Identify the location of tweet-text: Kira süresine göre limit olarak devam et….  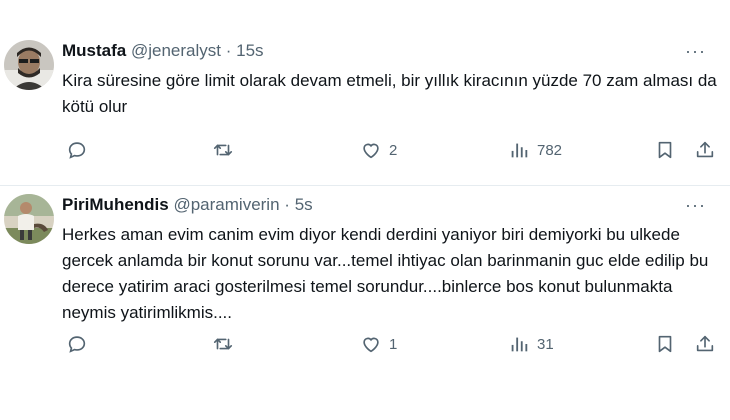
(389, 93).